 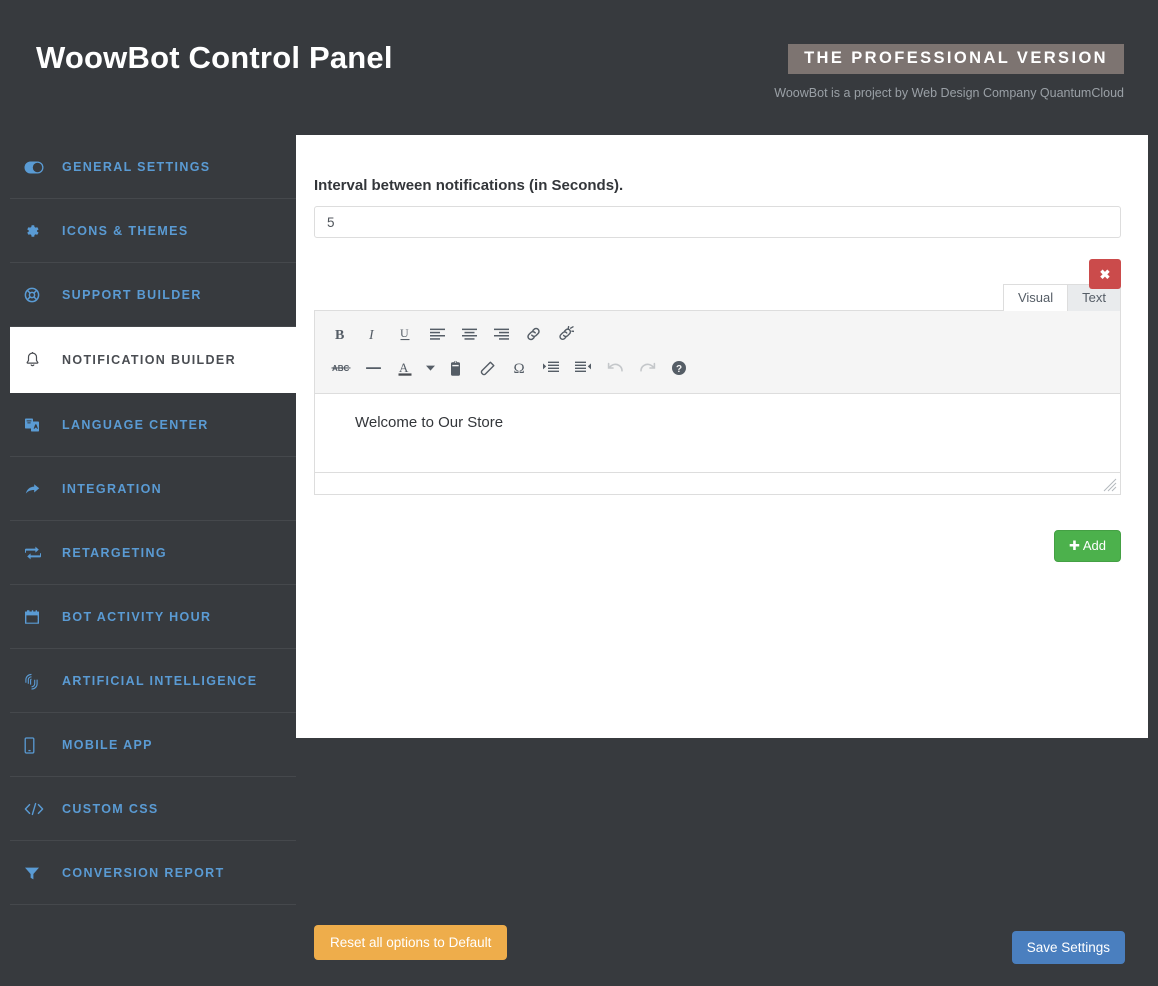 What do you see at coordinates (149, 360) in the screenshot?
I see `sidebar-item-label: Notification Builder` at bounding box center [149, 360].